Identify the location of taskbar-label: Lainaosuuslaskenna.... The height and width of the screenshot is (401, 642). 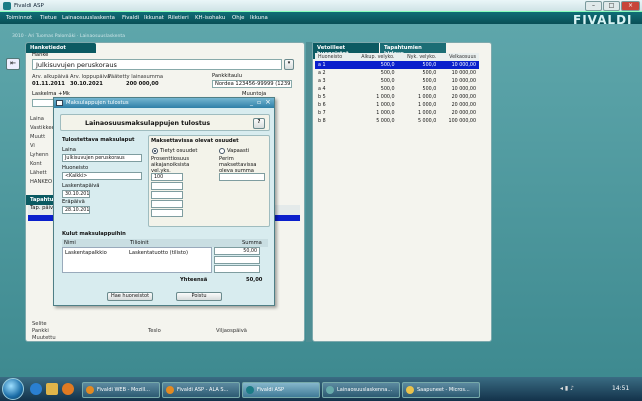
(365, 390).